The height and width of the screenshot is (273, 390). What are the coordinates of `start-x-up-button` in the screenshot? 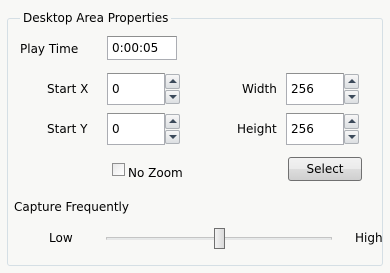 It's located at (172, 81).